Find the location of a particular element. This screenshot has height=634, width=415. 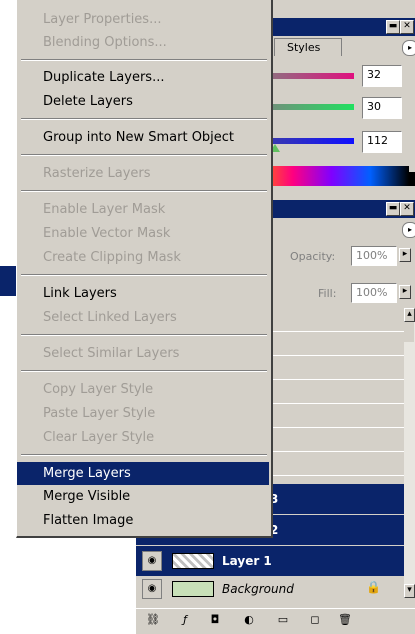

visibility-eye-icon: ◉ is located at coordinates (152, 561).